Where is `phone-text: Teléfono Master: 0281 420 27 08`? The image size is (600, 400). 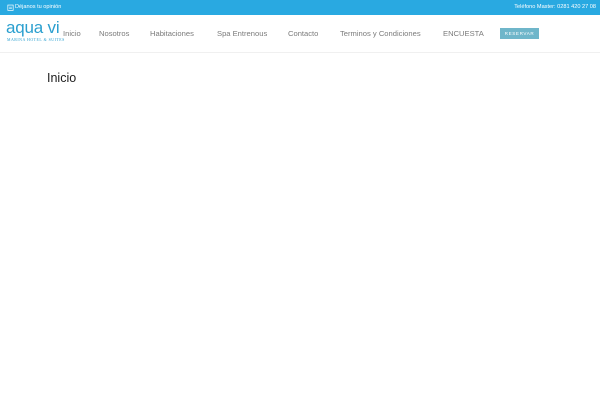 phone-text: Teléfono Master: 0281 420 27 08 is located at coordinates (555, 7).